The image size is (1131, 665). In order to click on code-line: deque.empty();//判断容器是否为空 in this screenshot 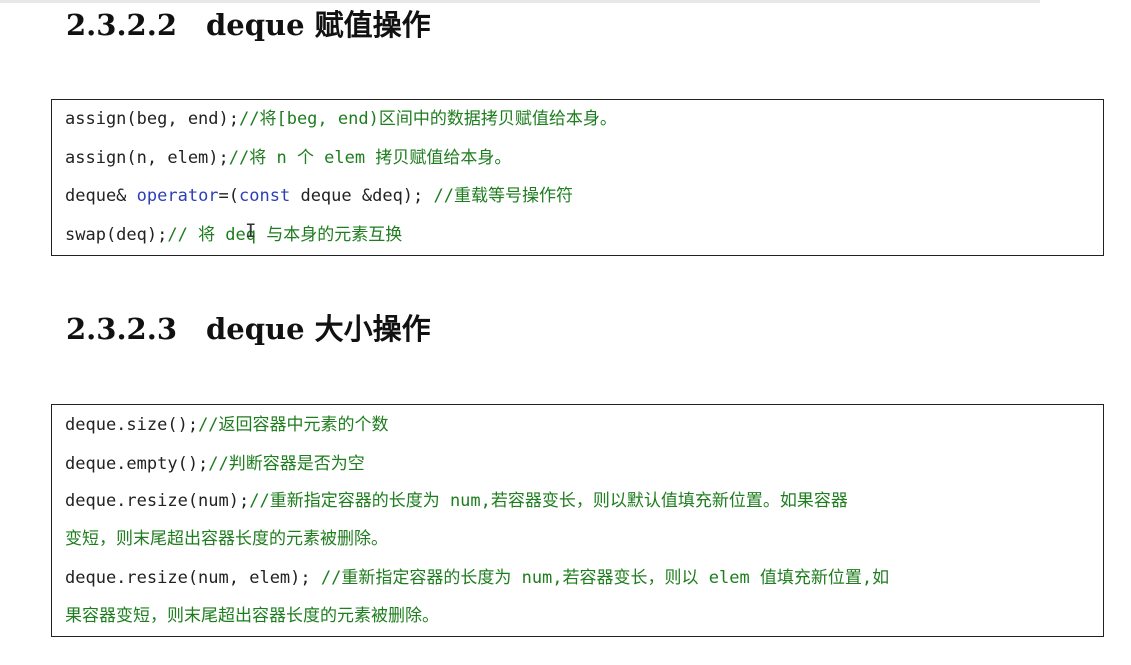, I will do `click(215, 464)`.